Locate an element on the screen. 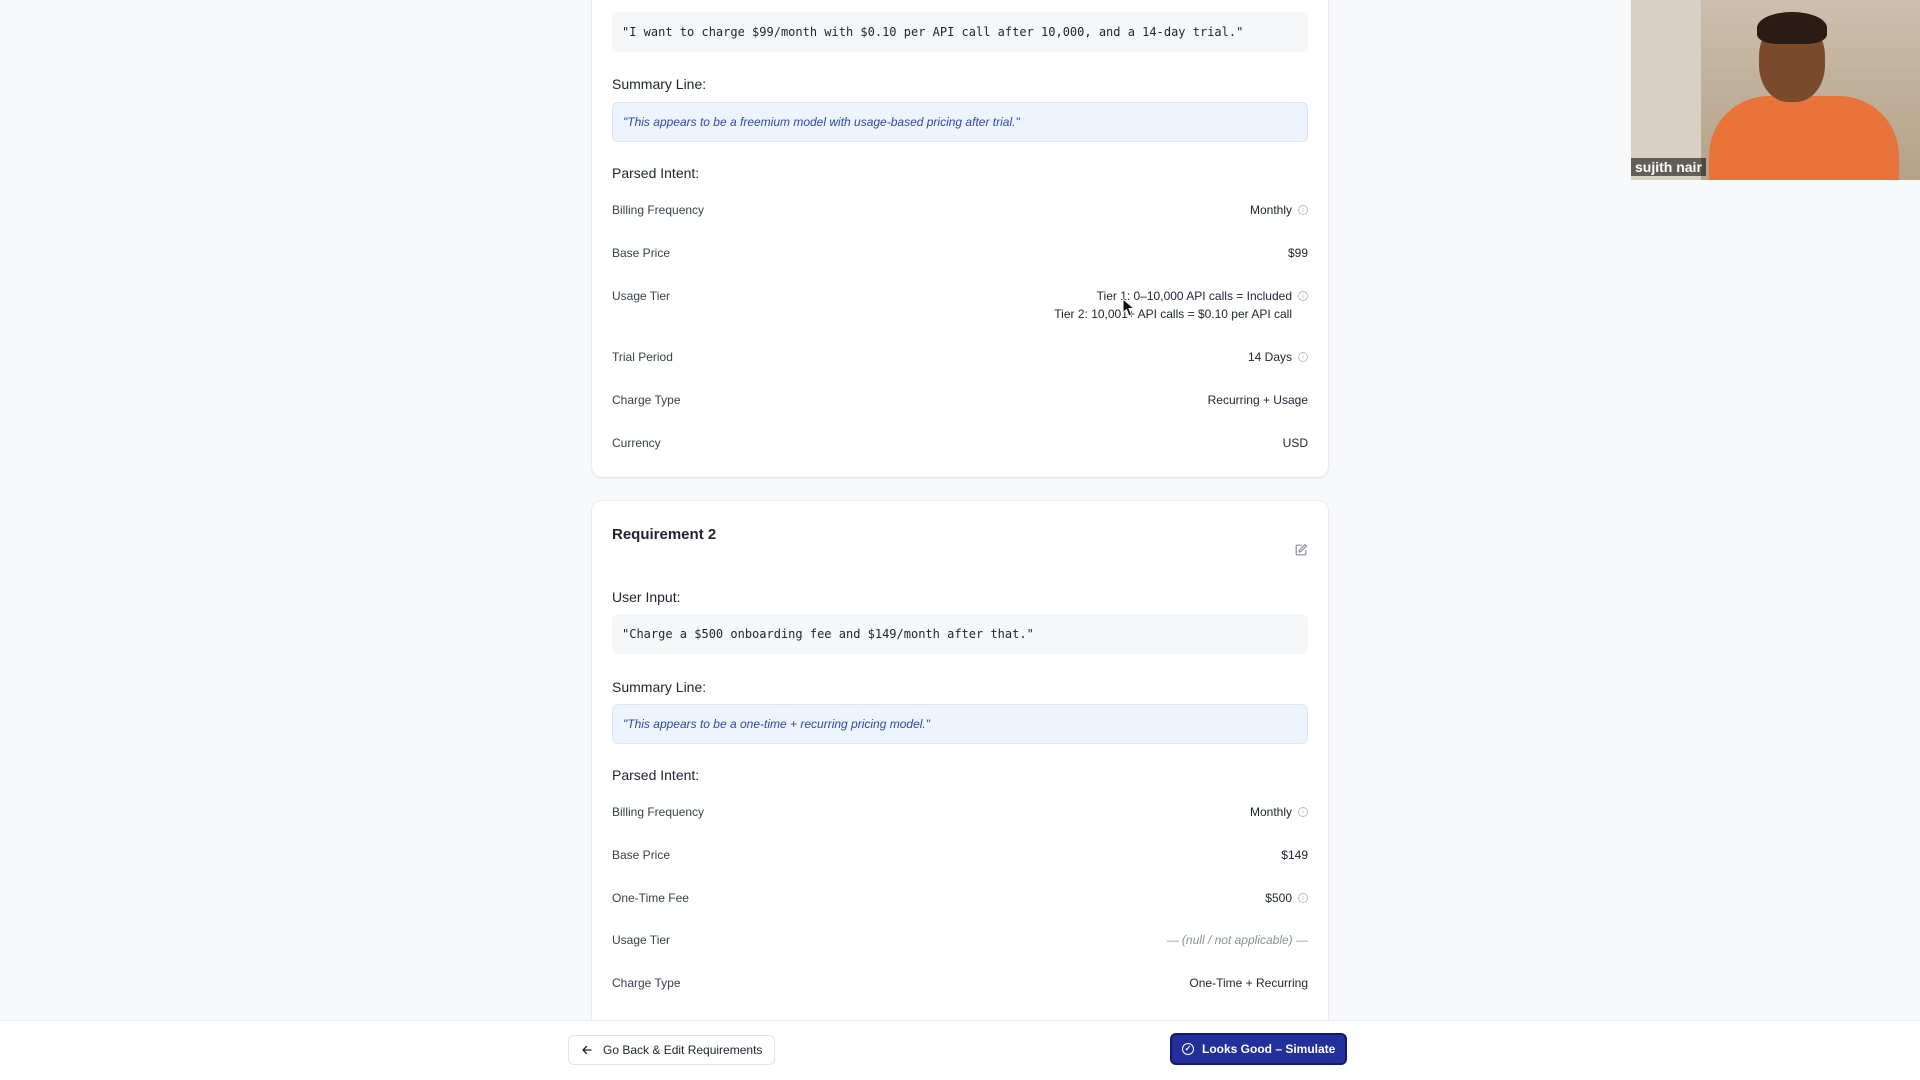 The height and width of the screenshot is (1080, 1920). field-value: 14 Days is located at coordinates (1269, 357).